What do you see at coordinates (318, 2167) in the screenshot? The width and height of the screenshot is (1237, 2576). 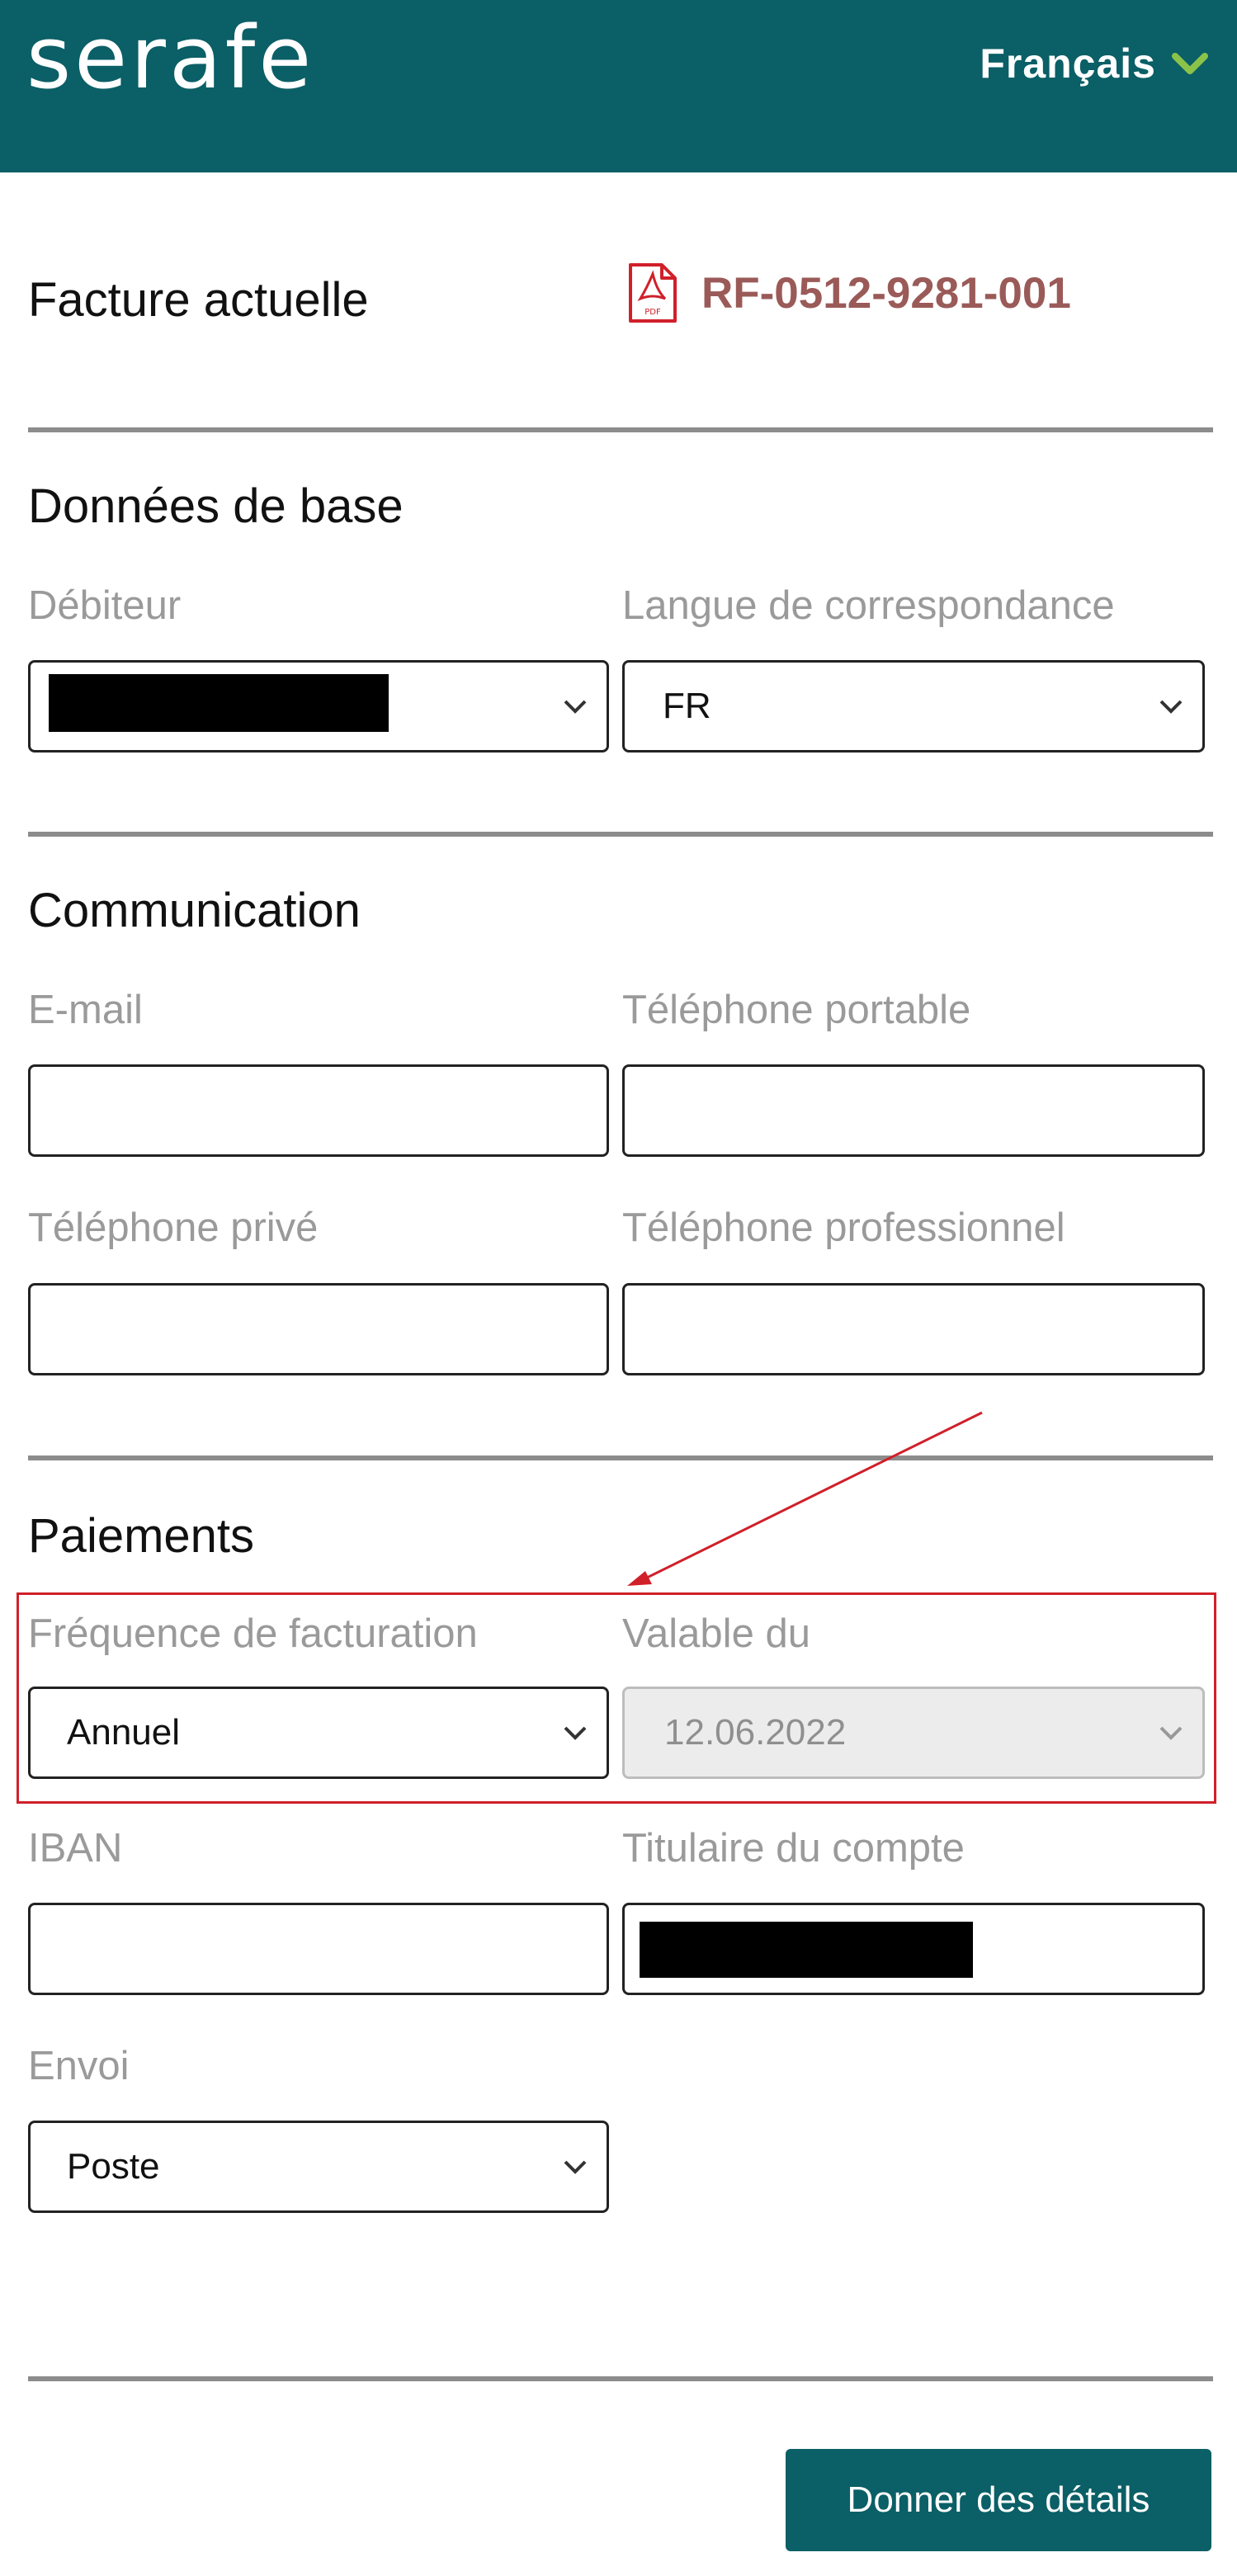 I see `delivery-select: Poste` at bounding box center [318, 2167].